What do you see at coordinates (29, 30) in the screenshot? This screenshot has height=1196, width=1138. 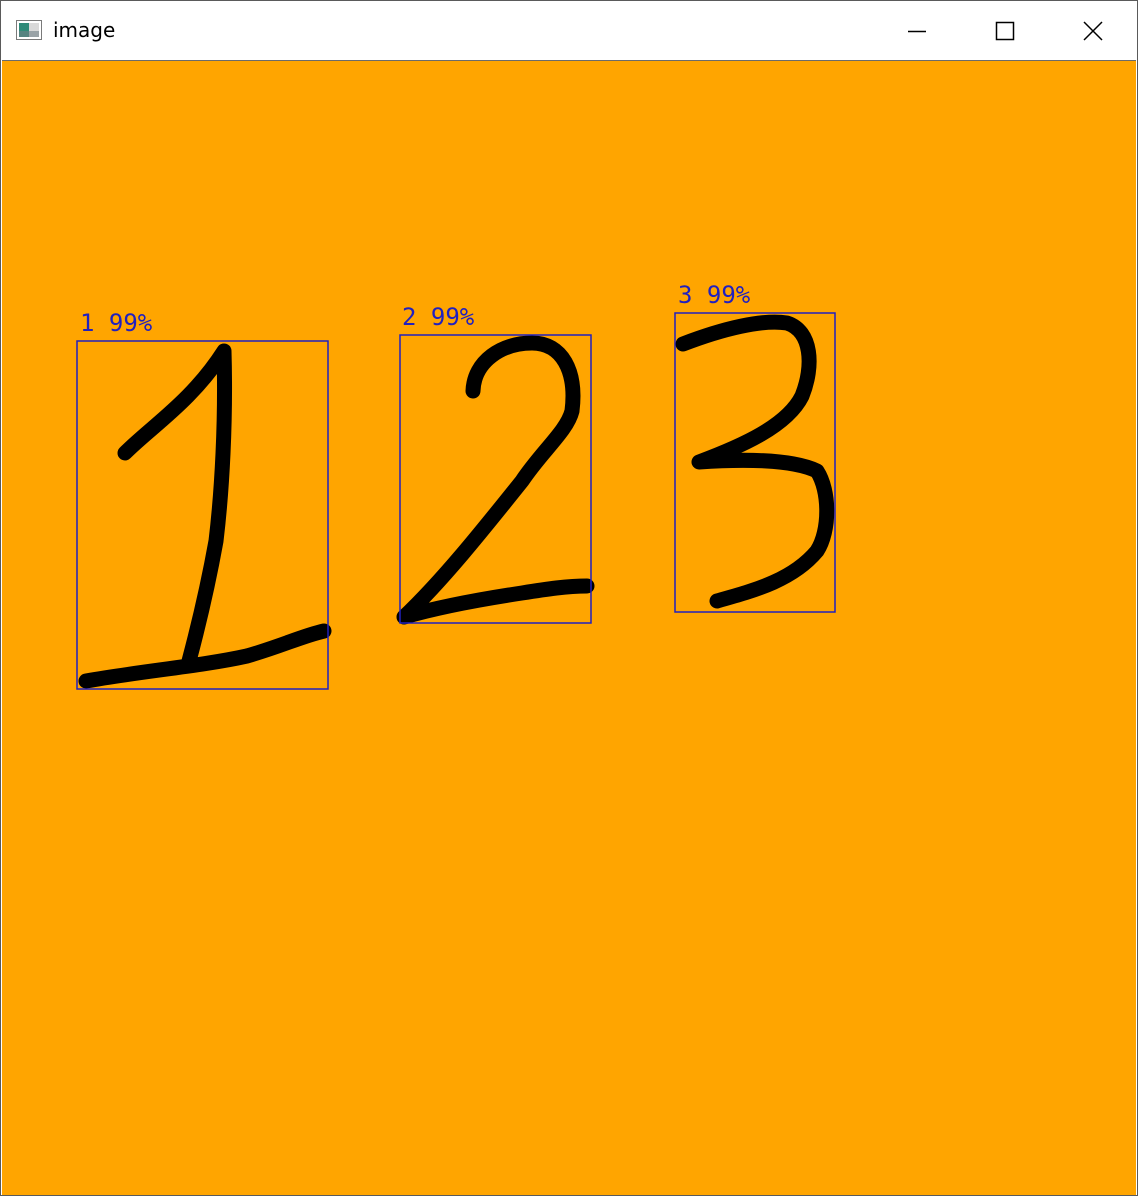 I see `opencv-window-icon` at bounding box center [29, 30].